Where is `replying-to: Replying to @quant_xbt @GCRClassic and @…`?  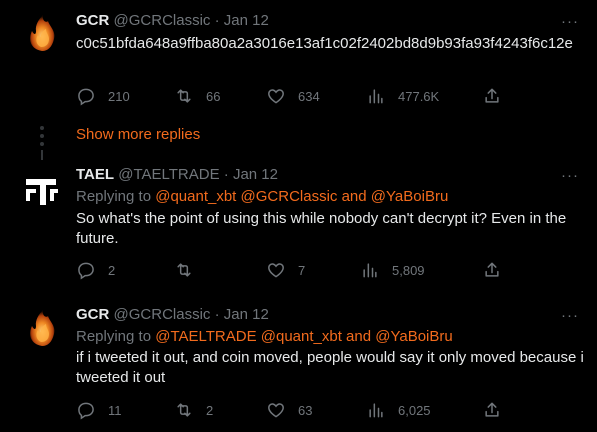
replying-to: Replying to @quant_xbt @GCRClassic and @… is located at coordinates (262, 196).